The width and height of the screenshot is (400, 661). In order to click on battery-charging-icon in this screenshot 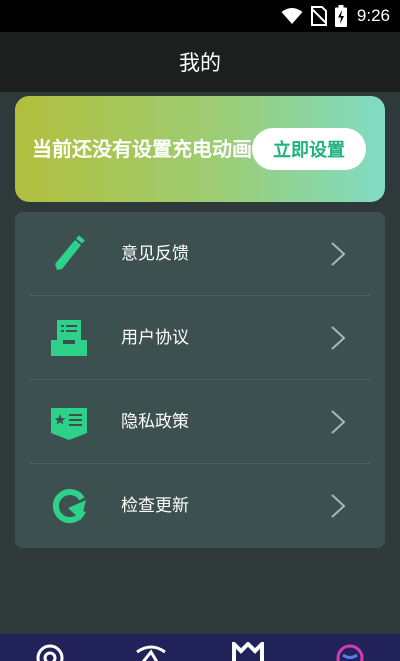, I will do `click(340, 16)`.